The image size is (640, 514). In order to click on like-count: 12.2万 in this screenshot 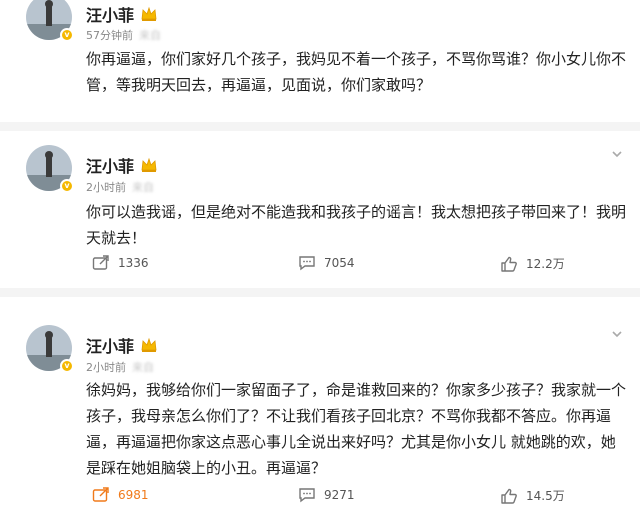, I will do `click(545, 264)`.